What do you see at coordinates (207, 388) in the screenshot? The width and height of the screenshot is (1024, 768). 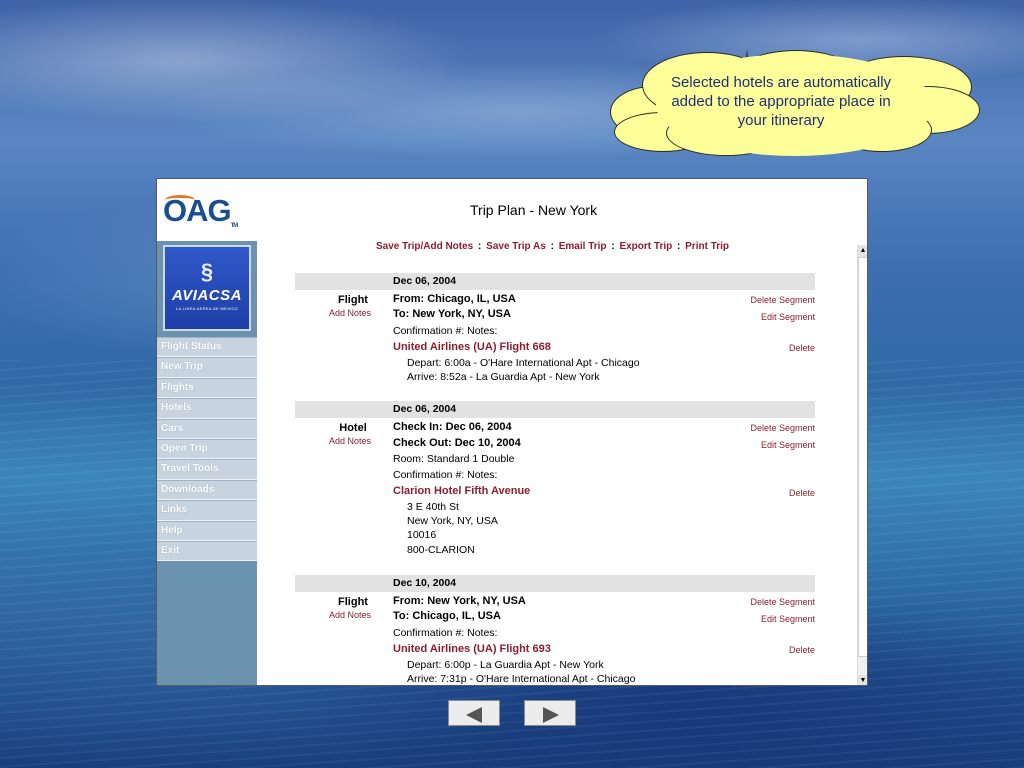 I see `sidebar-item-flights: Flights` at bounding box center [207, 388].